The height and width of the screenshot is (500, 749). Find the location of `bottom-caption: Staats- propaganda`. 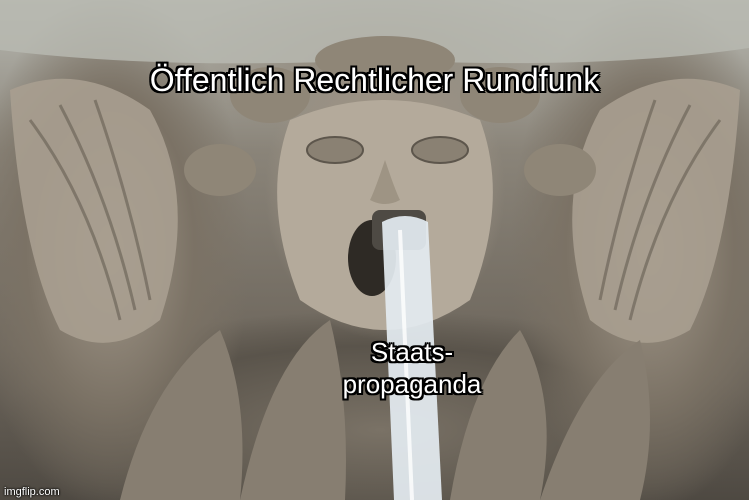

bottom-caption: Staats- propaganda is located at coordinates (412, 368).